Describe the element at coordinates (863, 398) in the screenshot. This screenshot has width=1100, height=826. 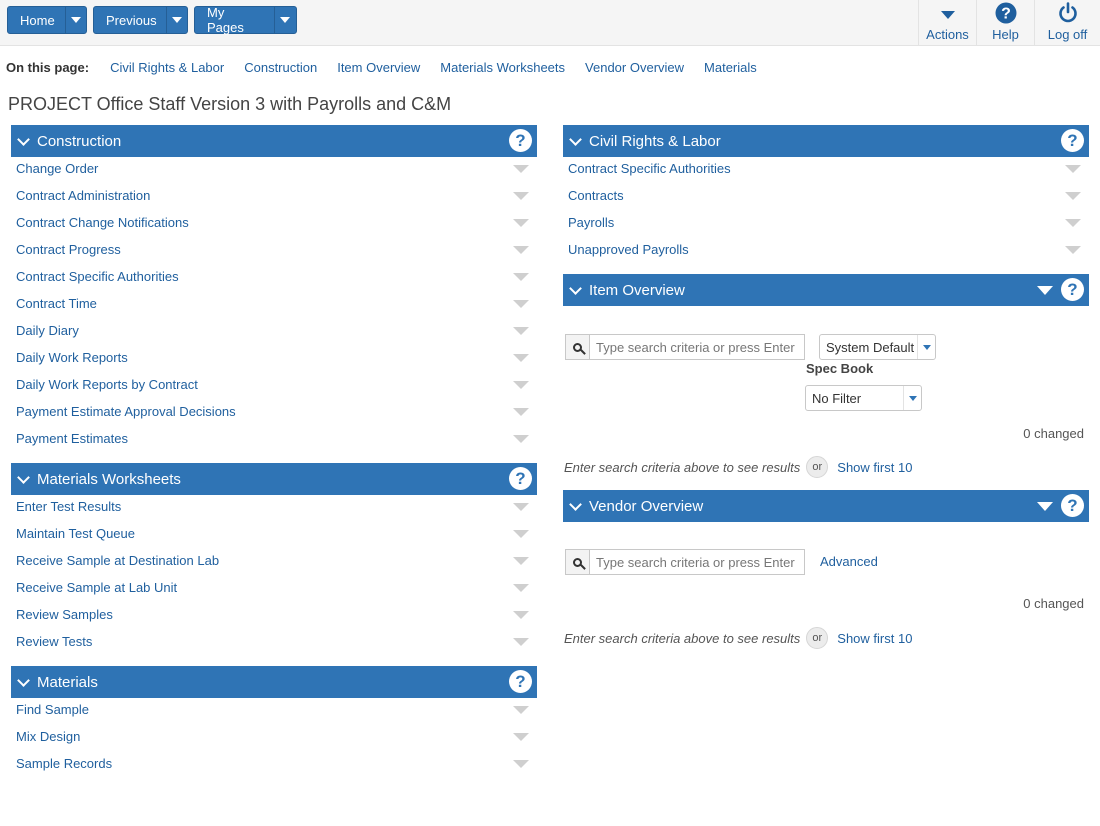
I see `spec-book-select: No Filter` at that location.